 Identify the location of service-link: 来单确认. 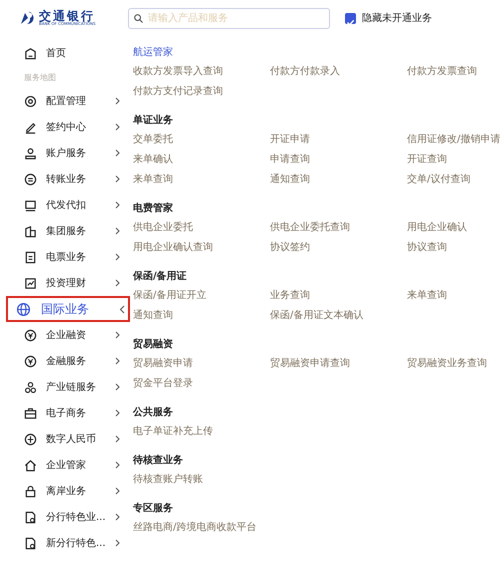
(153, 160).